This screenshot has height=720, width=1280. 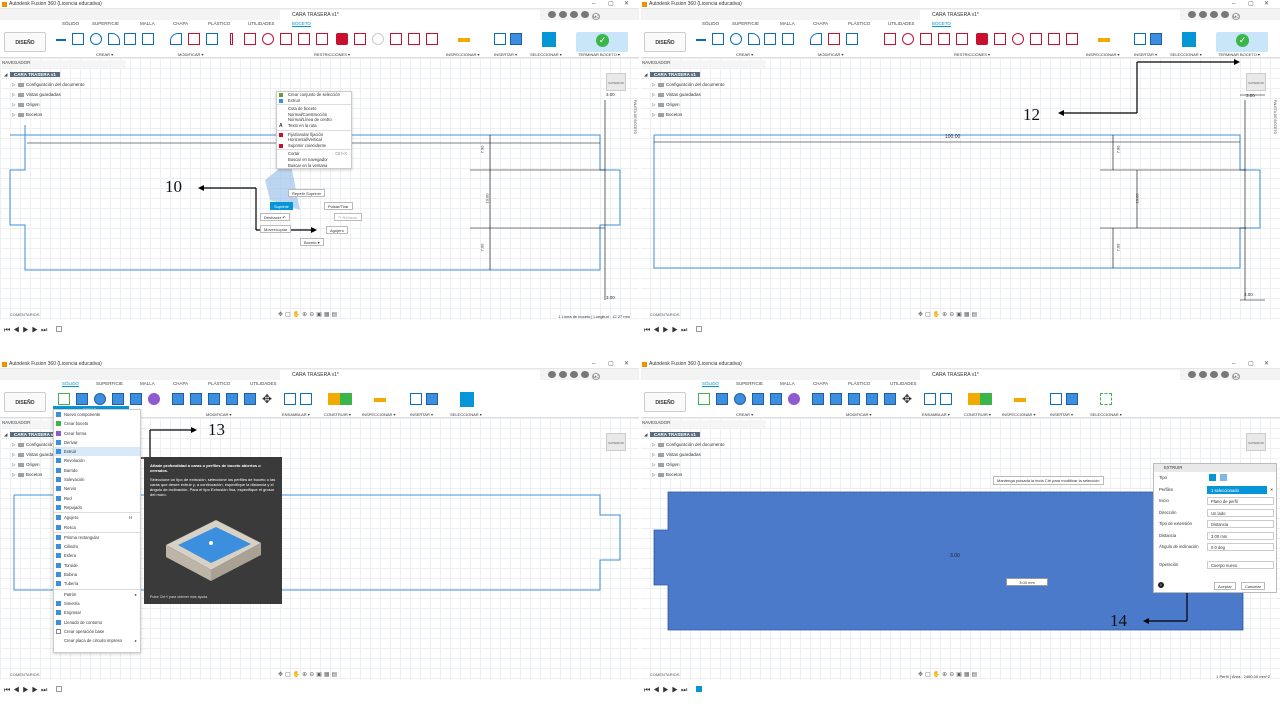 What do you see at coordinates (58, 442) in the screenshot?
I see `derive-icon` at bounding box center [58, 442].